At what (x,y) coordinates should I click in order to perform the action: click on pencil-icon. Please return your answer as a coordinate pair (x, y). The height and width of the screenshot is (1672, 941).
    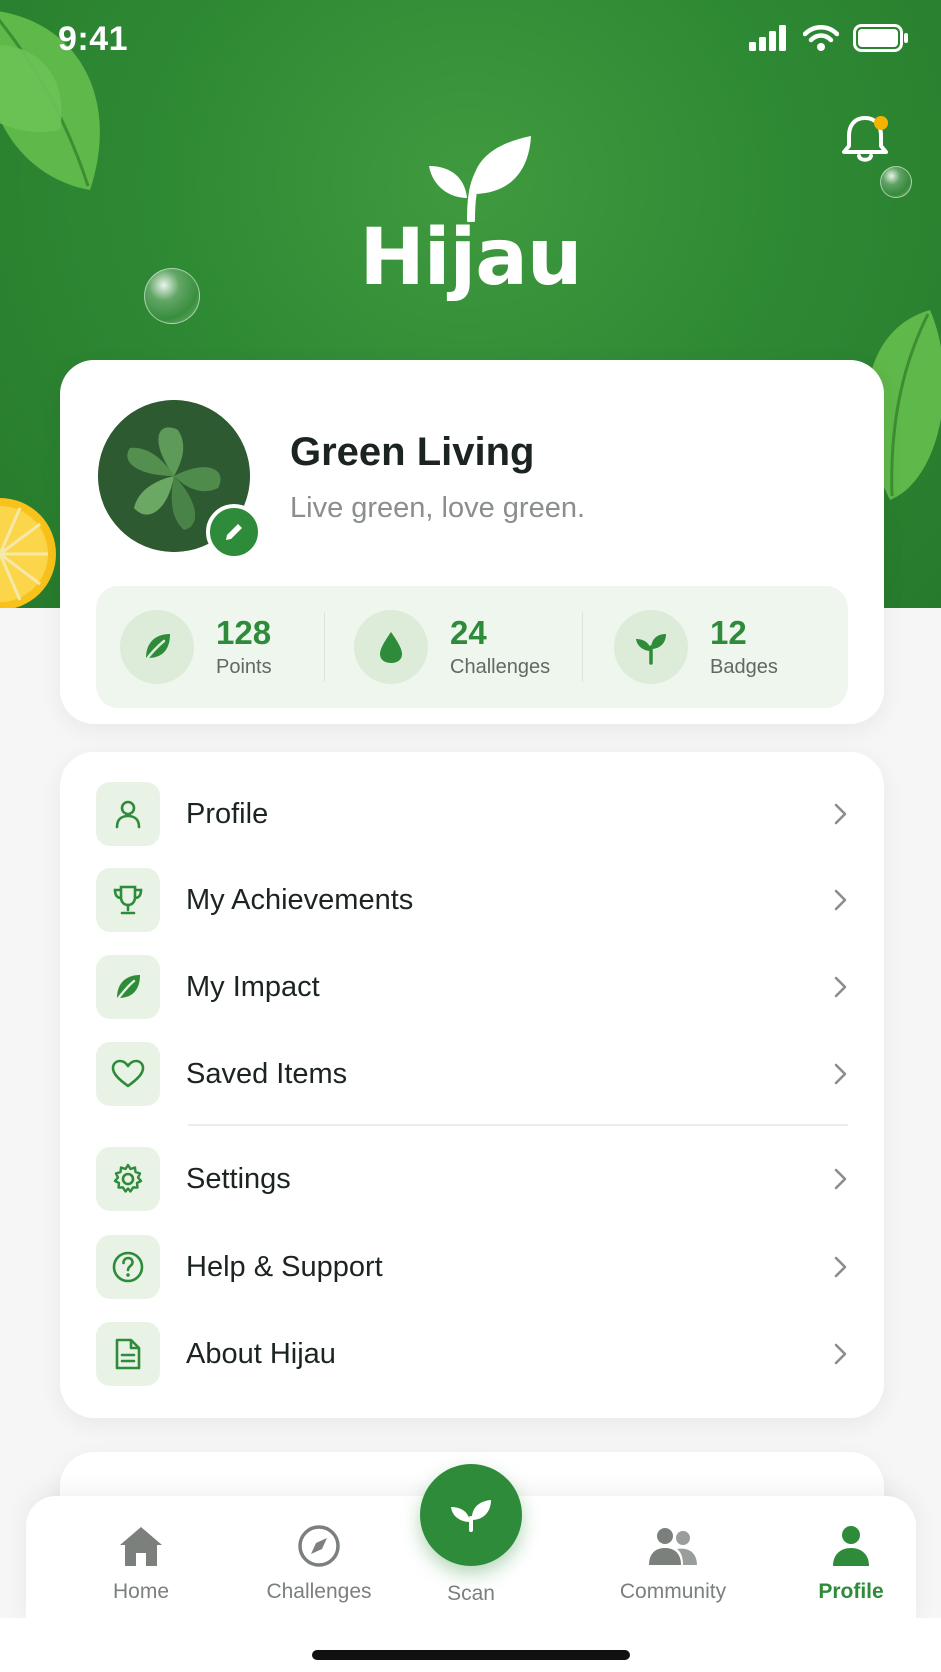
    Looking at the image, I should click on (234, 532).